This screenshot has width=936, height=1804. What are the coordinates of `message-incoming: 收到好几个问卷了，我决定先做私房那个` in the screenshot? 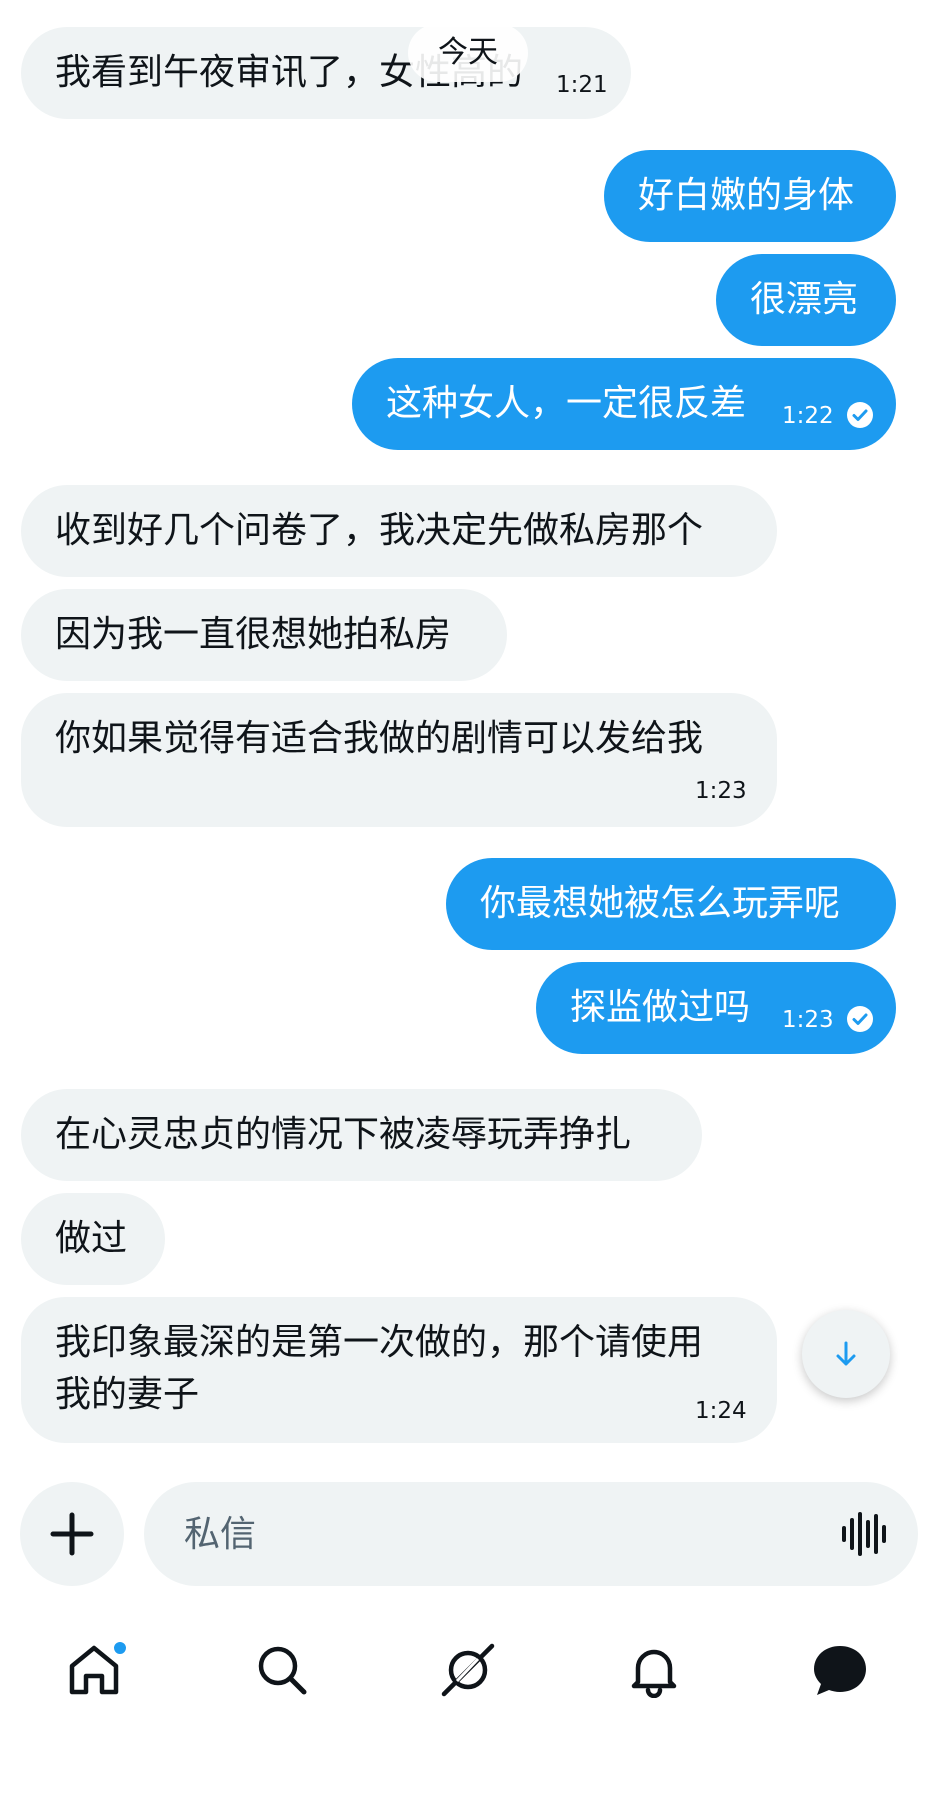 It's located at (399, 531).